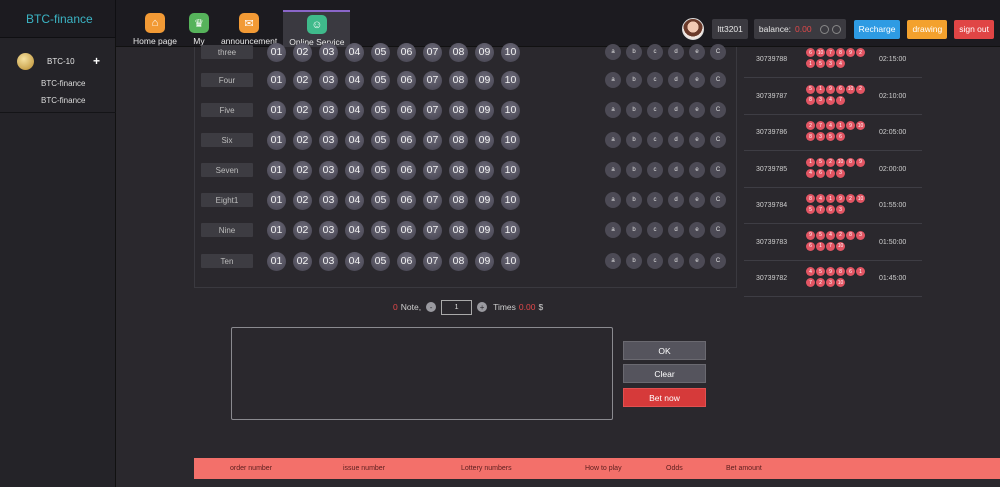 This screenshot has width=1000, height=487. I want to click on nav-item-online-service: ☺ Online Service, so click(317, 28).